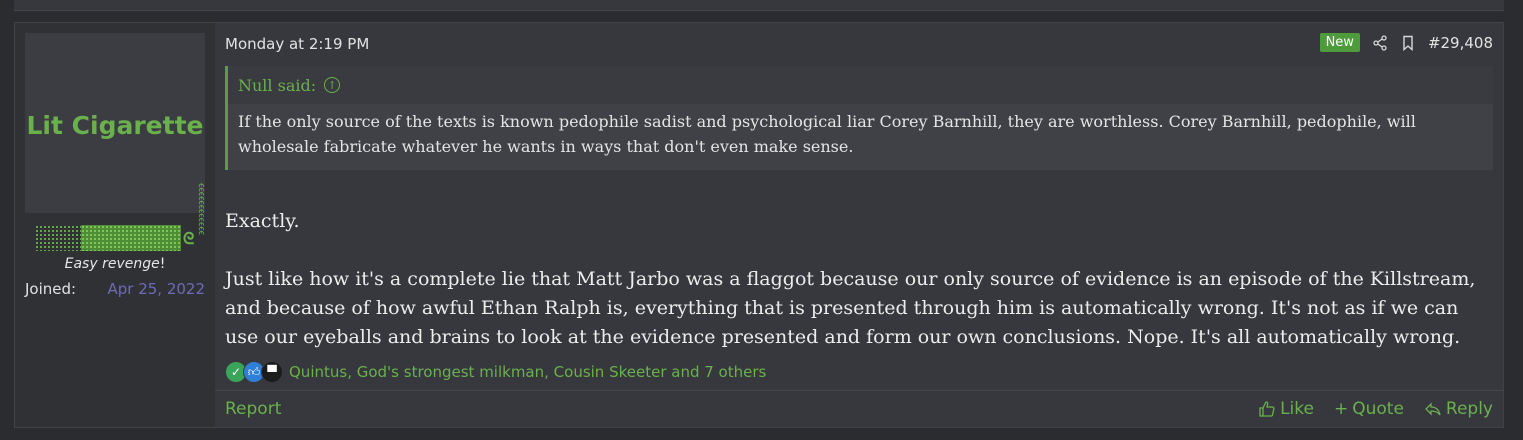 The height and width of the screenshot is (440, 1523). What do you see at coordinates (277, 85) in the screenshot?
I see `quote-author: Null said:` at bounding box center [277, 85].